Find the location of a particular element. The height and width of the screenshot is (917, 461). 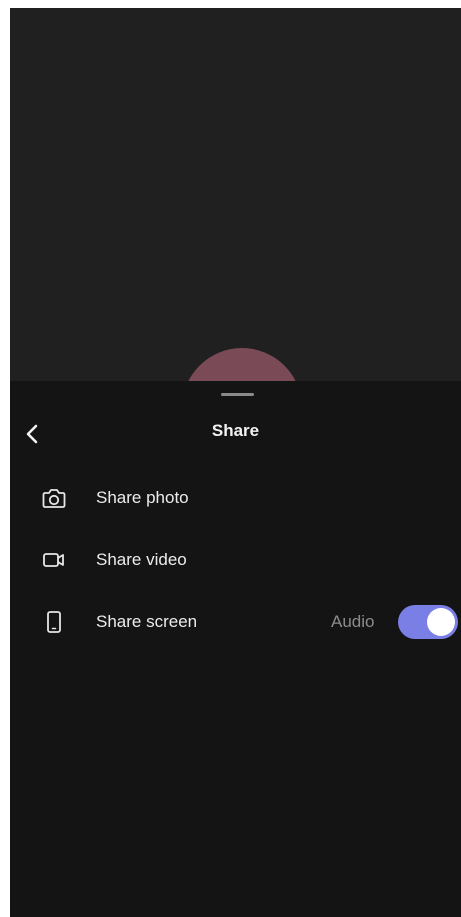

share-screen-label: Share screen is located at coordinates (147, 621).